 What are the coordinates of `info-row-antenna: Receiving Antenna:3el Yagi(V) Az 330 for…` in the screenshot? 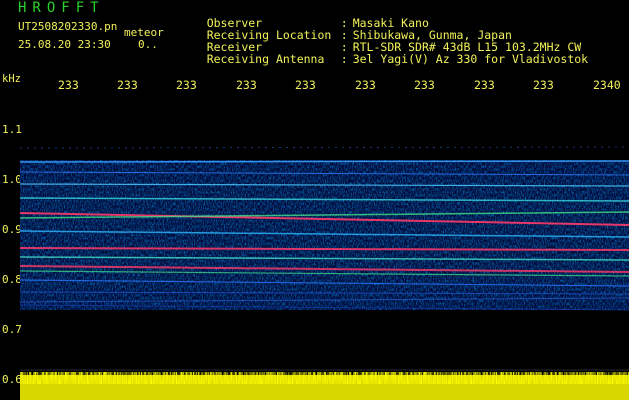 It's located at (383, 59).